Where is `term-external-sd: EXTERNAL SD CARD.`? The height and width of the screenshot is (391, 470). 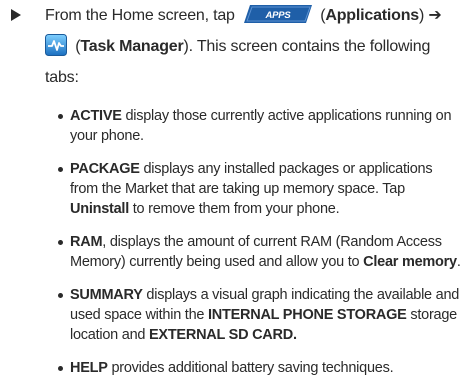 term-external-sd: EXTERNAL SD CARD. is located at coordinates (222, 335).